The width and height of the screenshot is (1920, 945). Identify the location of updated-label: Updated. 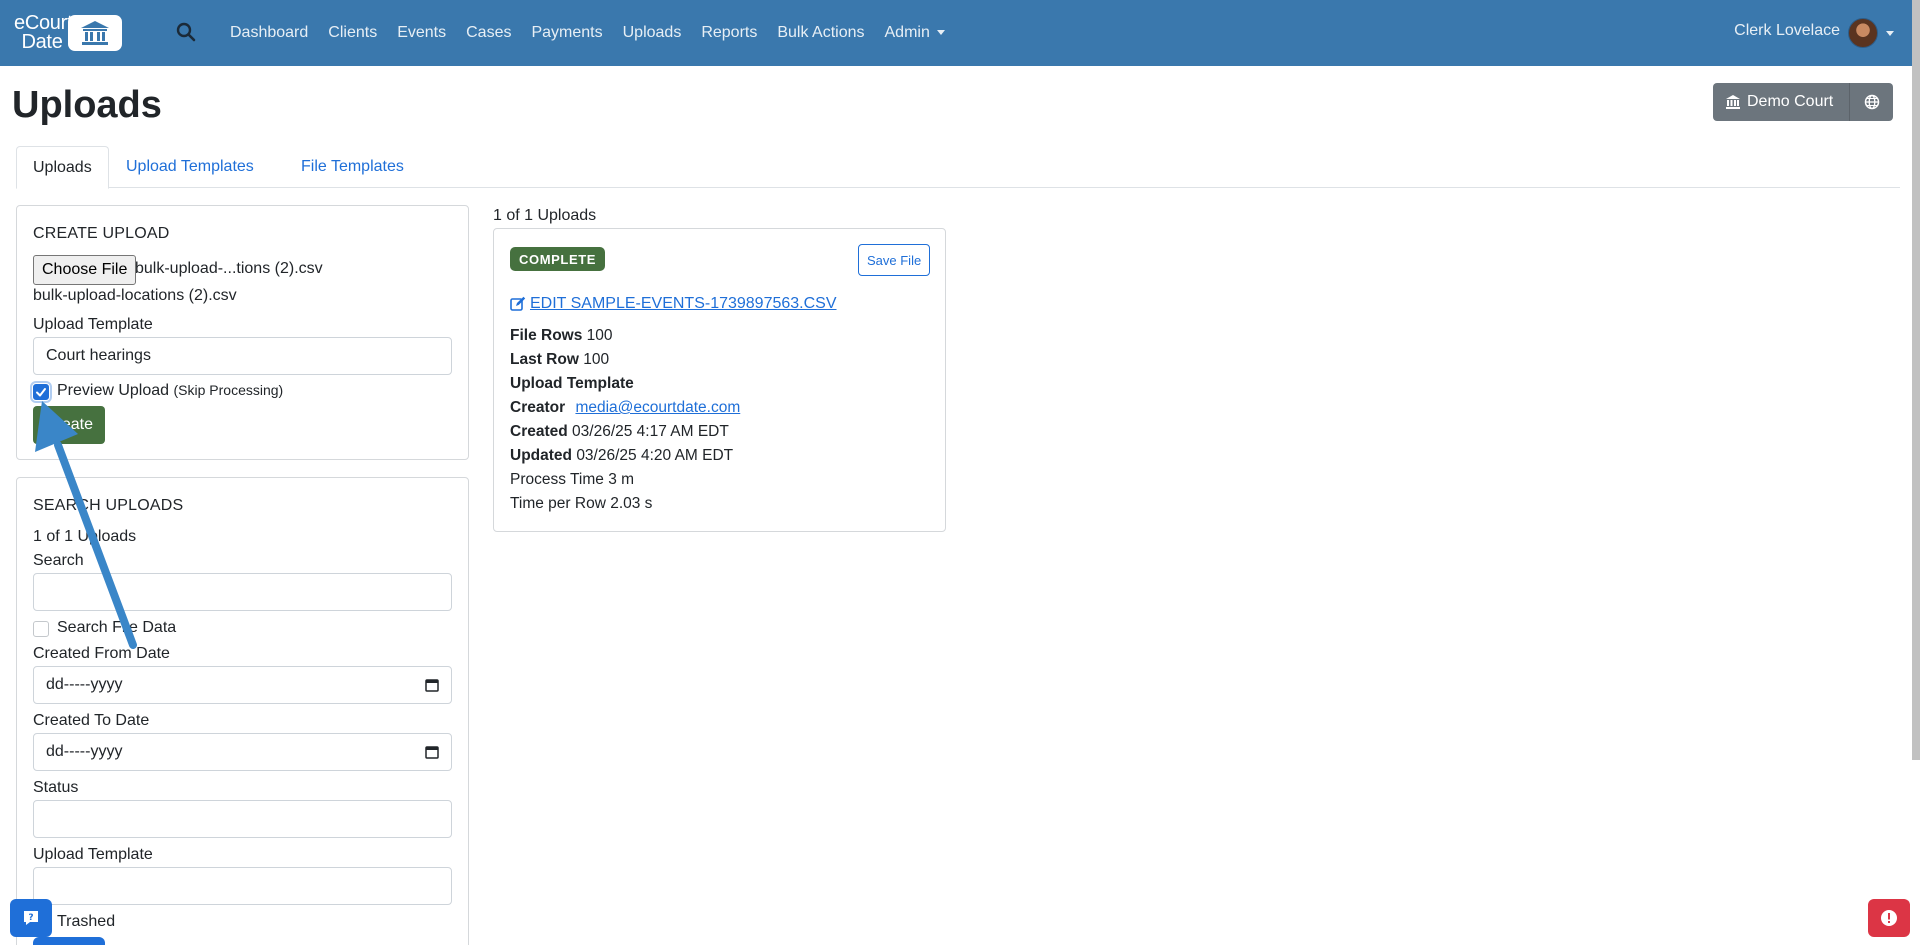
(541, 455).